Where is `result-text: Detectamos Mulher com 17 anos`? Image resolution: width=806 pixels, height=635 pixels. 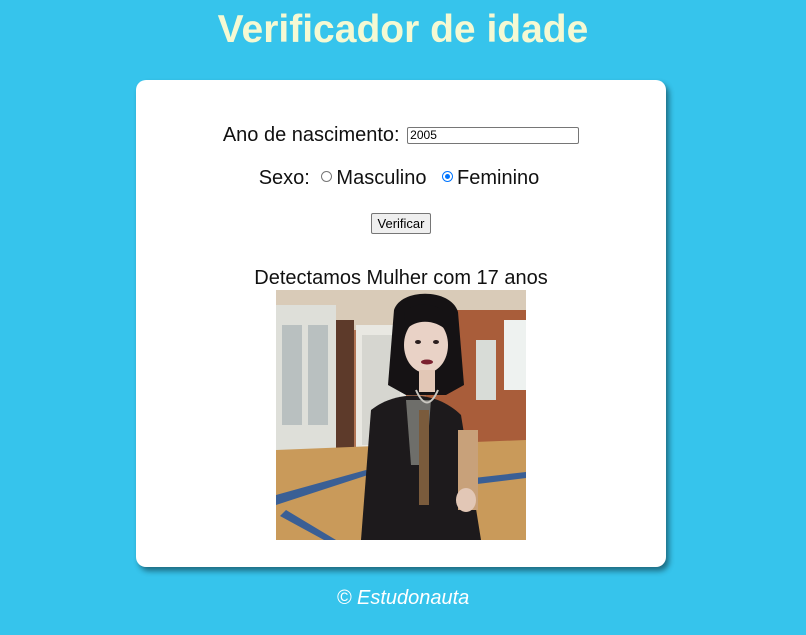 result-text: Detectamos Mulher com 17 anos is located at coordinates (401, 278).